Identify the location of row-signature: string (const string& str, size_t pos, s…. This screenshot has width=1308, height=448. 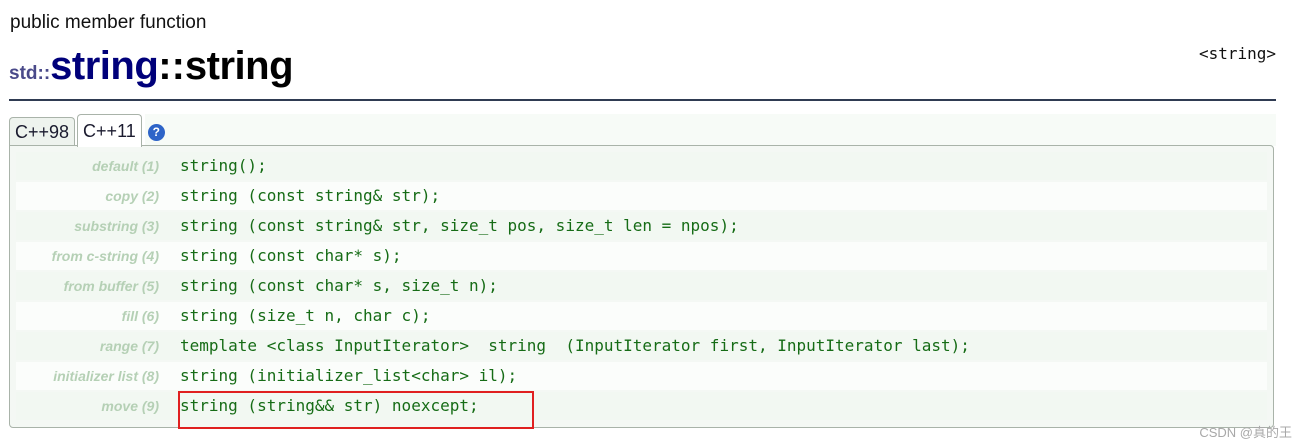
(459, 225).